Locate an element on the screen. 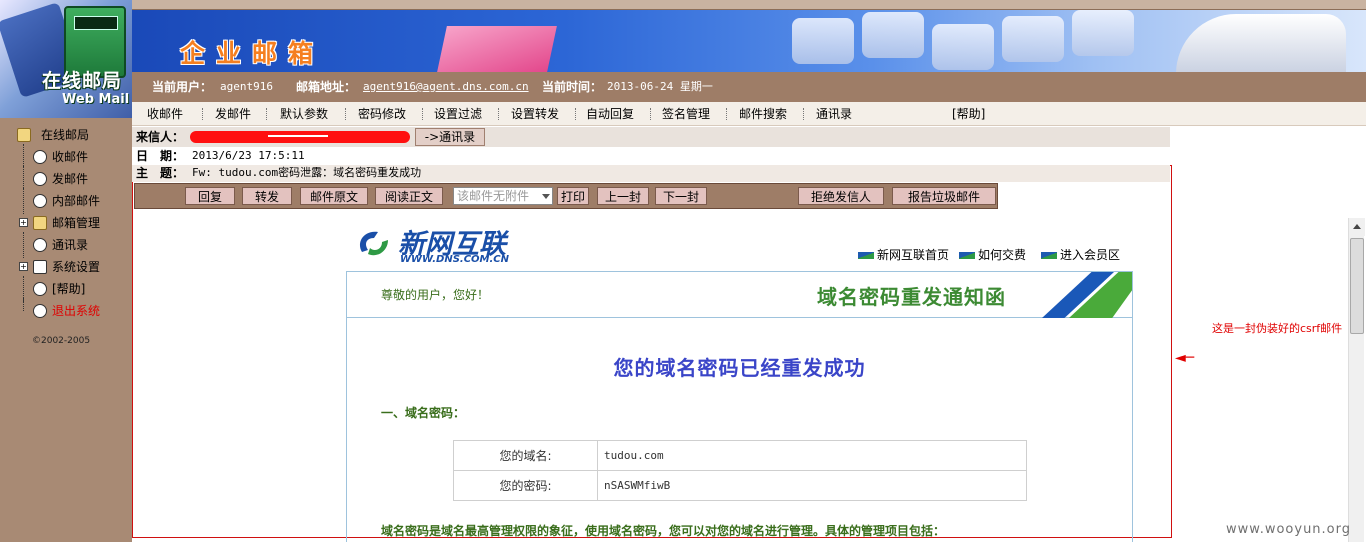 The height and width of the screenshot is (542, 1366). nav-mailbox-manage: + 邮箱管理 is located at coordinates (57, 223).